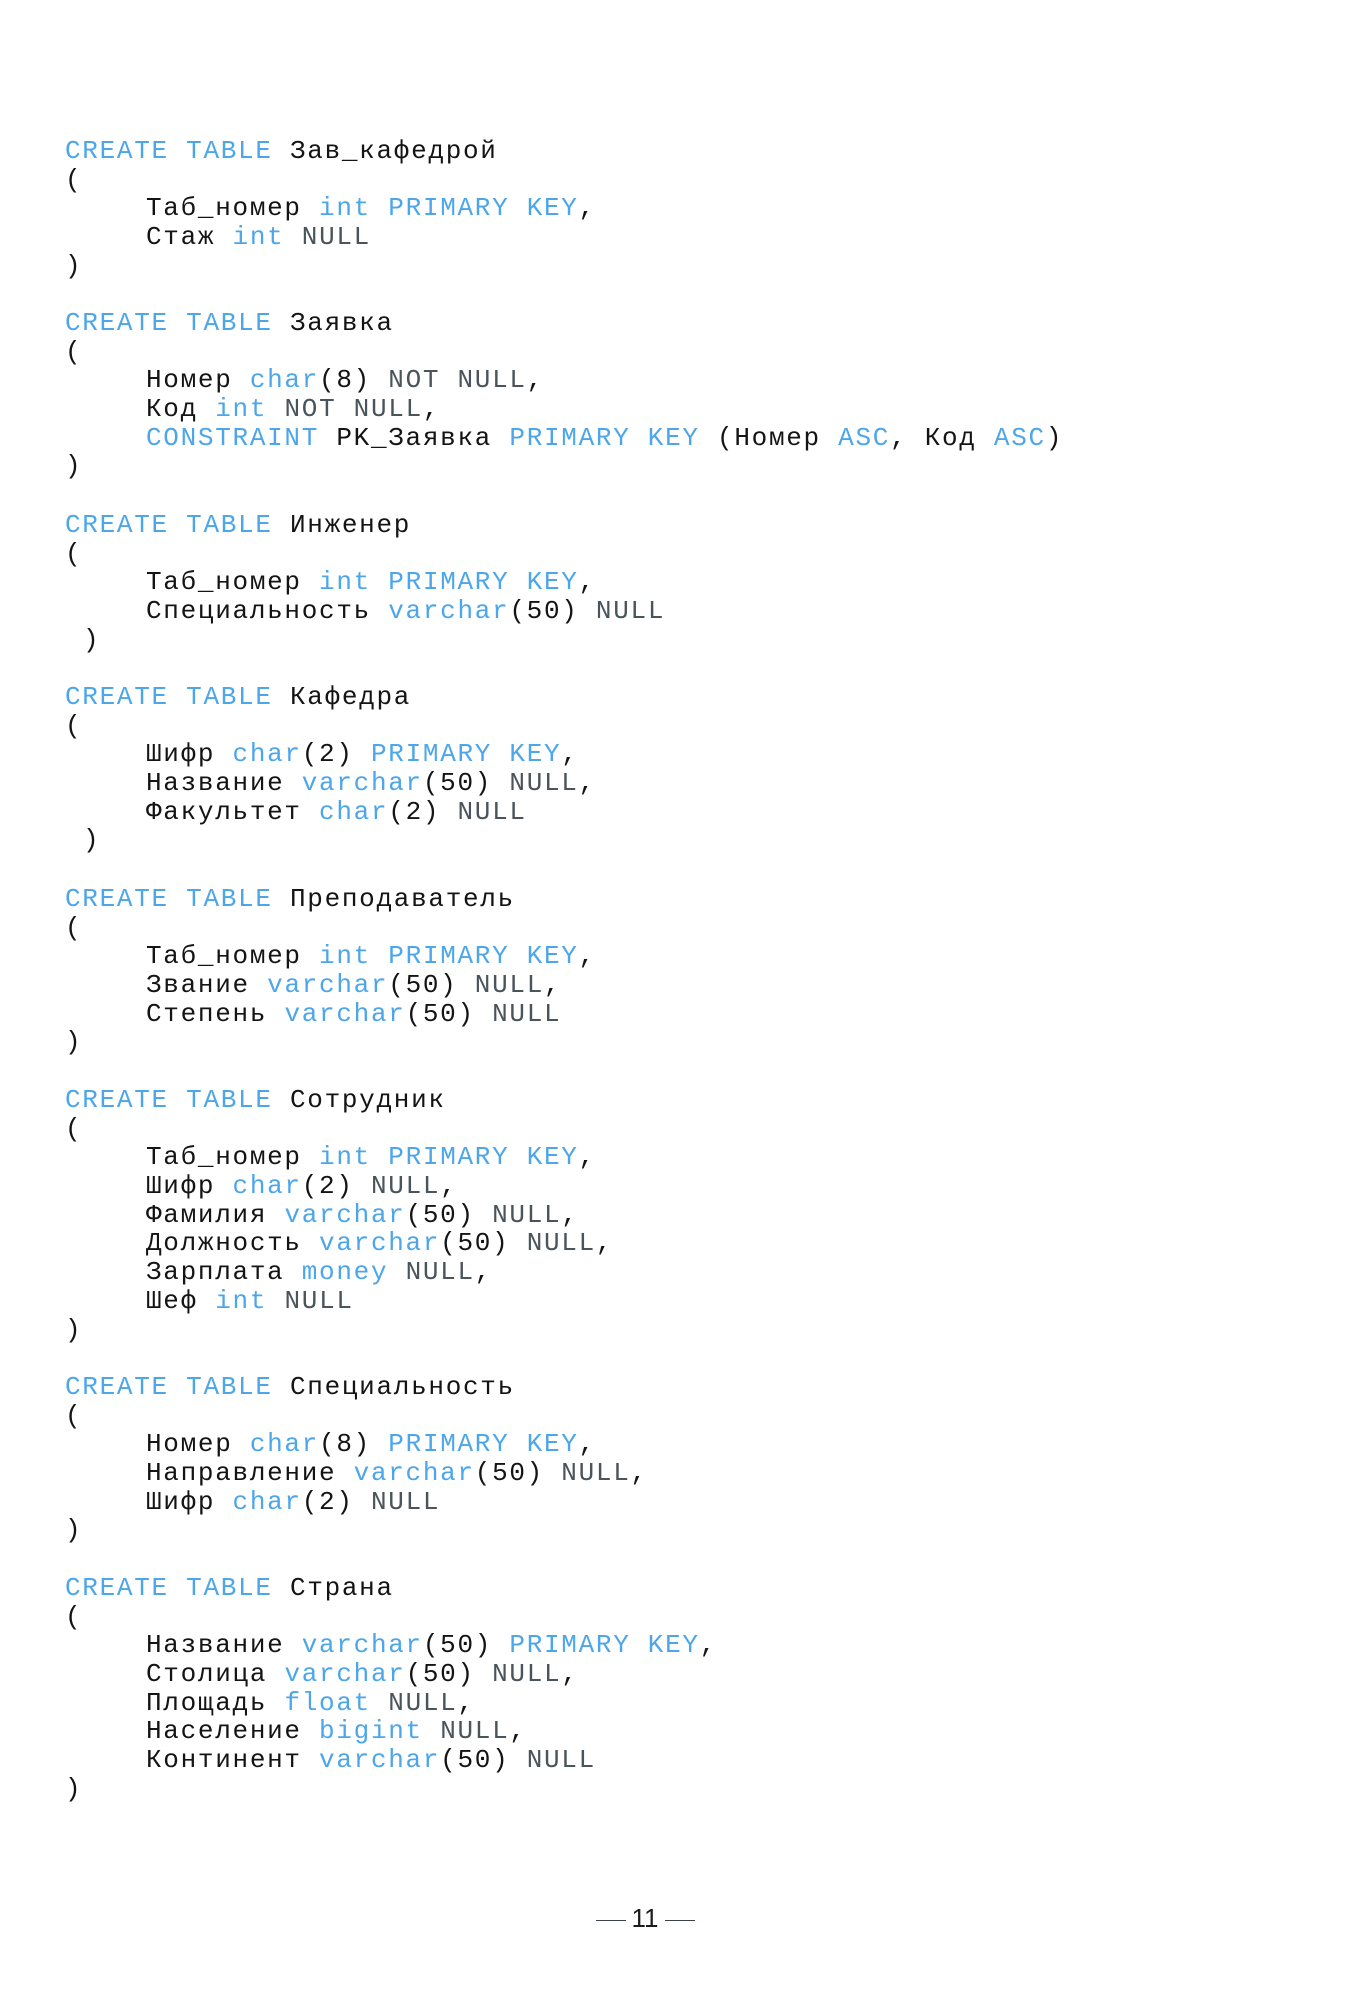 The image size is (1356, 2000). I want to click on column-definition-line: Должность varchar(50) NULL,, so click(339, 1243).